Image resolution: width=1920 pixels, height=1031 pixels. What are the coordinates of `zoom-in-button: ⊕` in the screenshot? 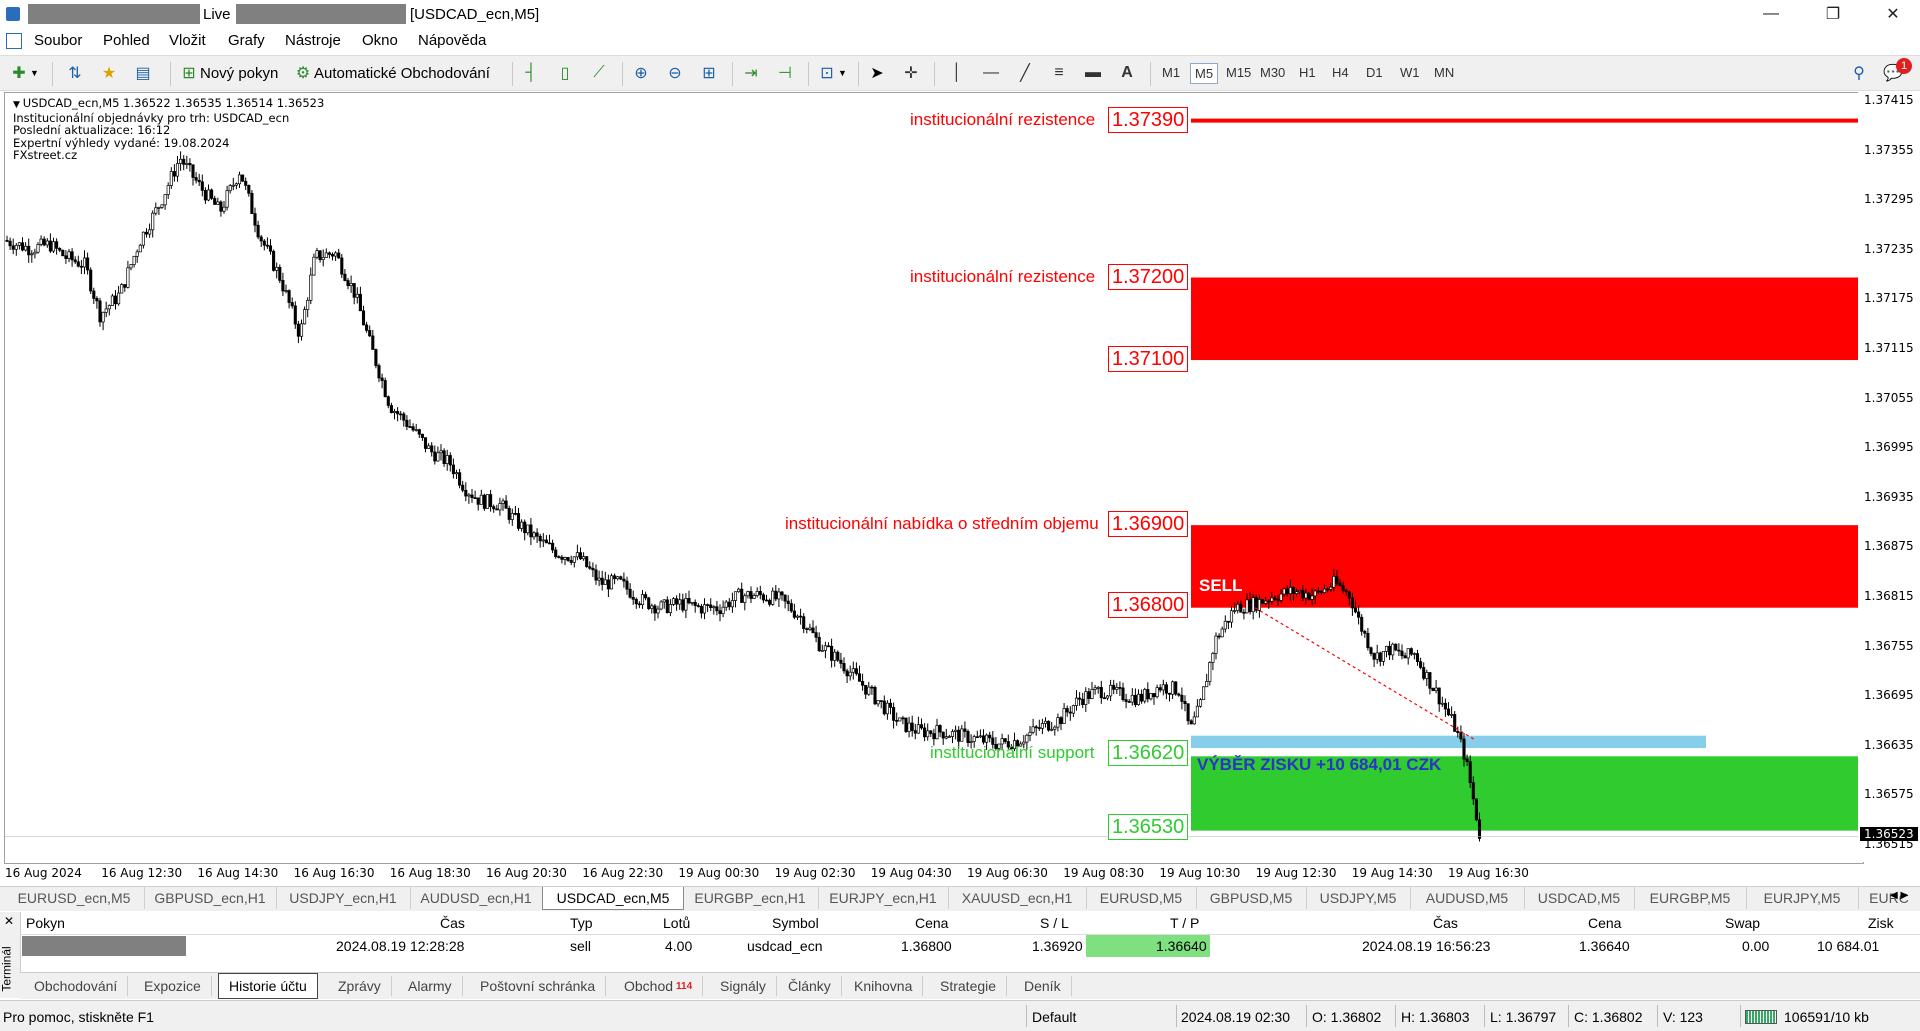 It's located at (641, 73).